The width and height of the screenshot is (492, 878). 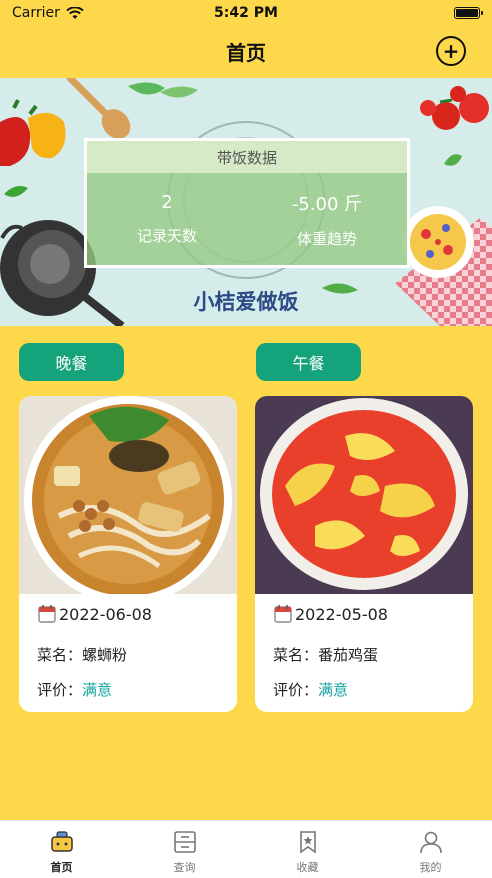 I want to click on stat-label: 体重趋势, so click(x=326, y=238).